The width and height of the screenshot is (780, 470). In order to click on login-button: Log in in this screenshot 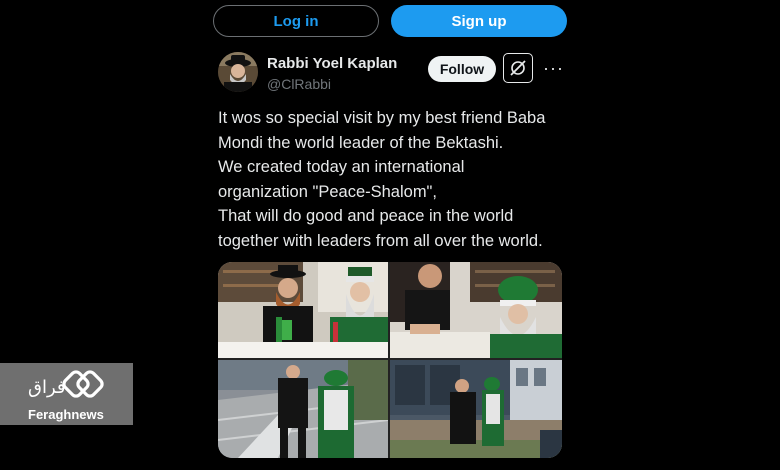, I will do `click(296, 21)`.